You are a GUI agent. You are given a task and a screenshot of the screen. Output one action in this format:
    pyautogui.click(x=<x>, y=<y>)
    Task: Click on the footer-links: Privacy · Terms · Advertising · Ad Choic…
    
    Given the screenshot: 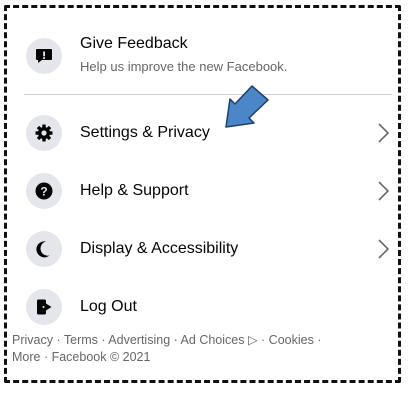 What is the action you would take?
    pyautogui.click(x=197, y=349)
    